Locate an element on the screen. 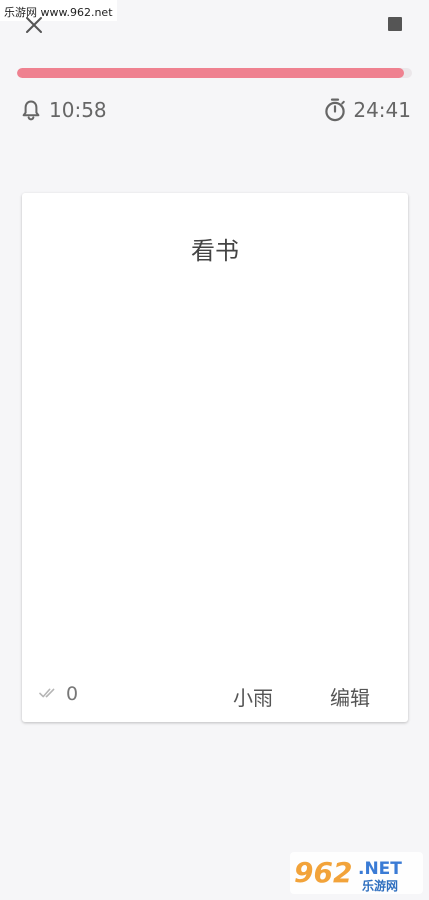  timer-info: 24:41 is located at coordinates (367, 110).